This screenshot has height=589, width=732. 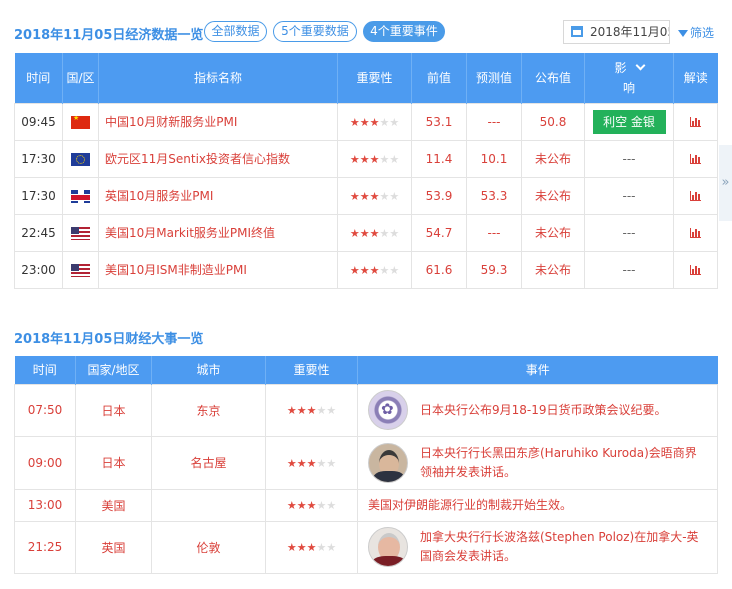 I want to click on us-flag-icon, so click(x=80, y=233).